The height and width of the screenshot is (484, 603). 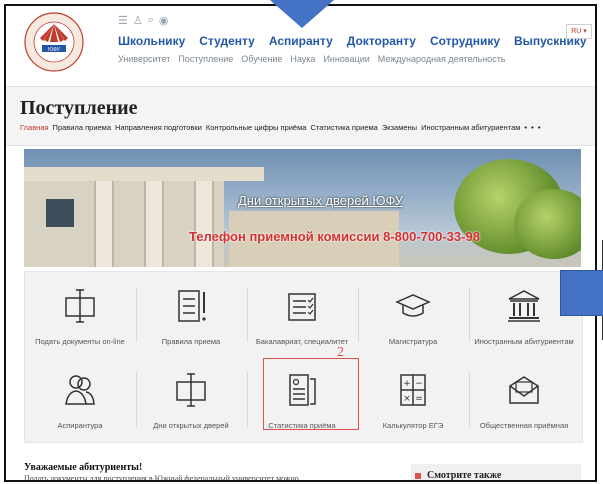 What do you see at coordinates (143, 20) in the screenshot?
I see `top-icon-bar: ☰ ♙ ⌕ ◉` at bounding box center [143, 20].